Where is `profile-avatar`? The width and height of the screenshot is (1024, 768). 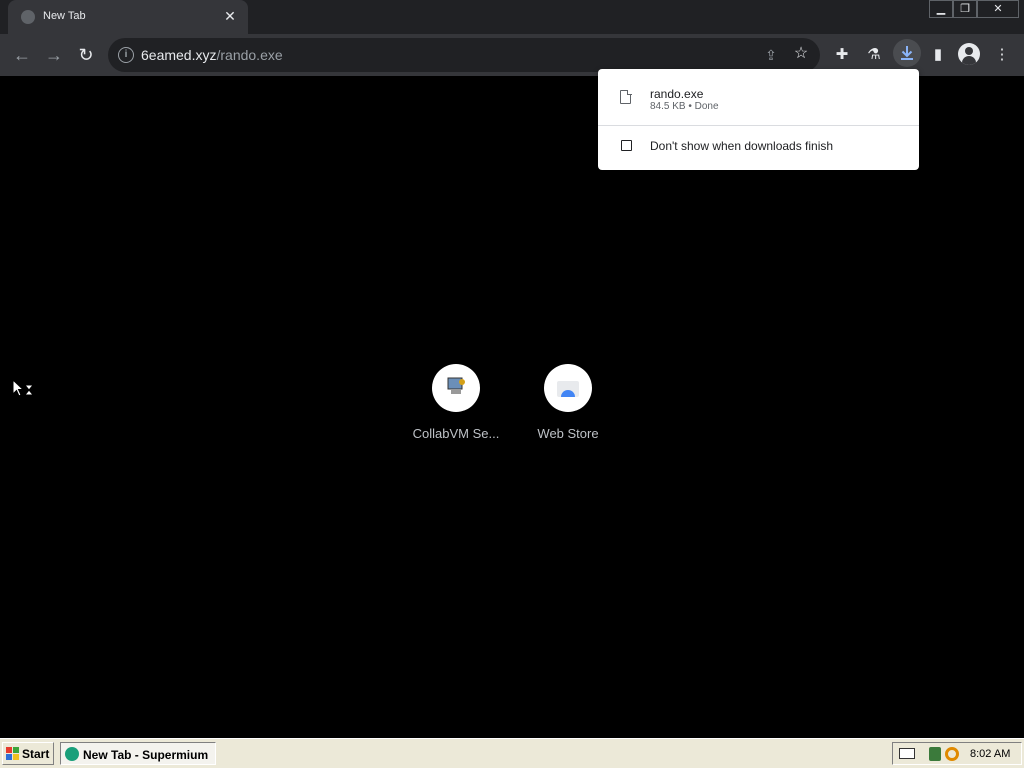 profile-avatar is located at coordinates (969, 54).